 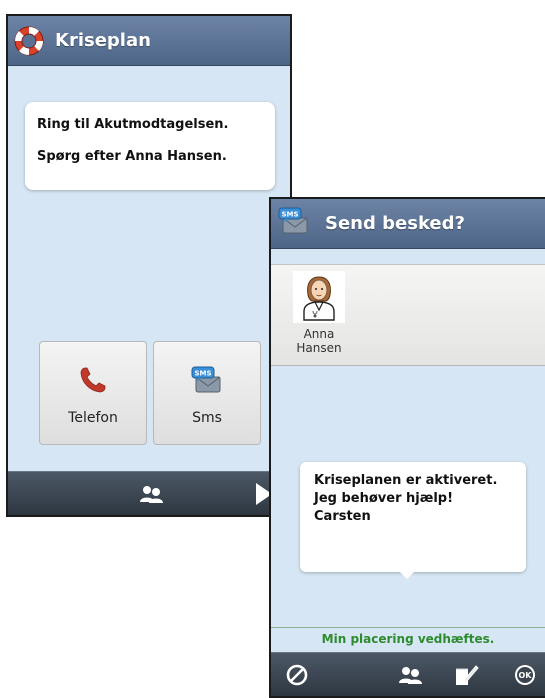 I want to click on title-bar: Kriseplan, so click(x=149, y=41).